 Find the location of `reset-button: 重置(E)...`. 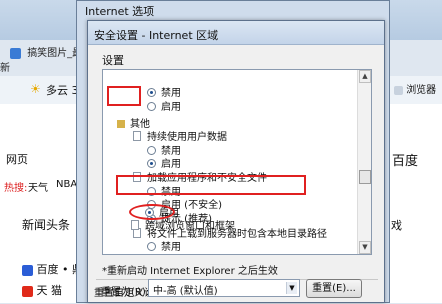

reset-button: 重置(E)... is located at coordinates (334, 288).